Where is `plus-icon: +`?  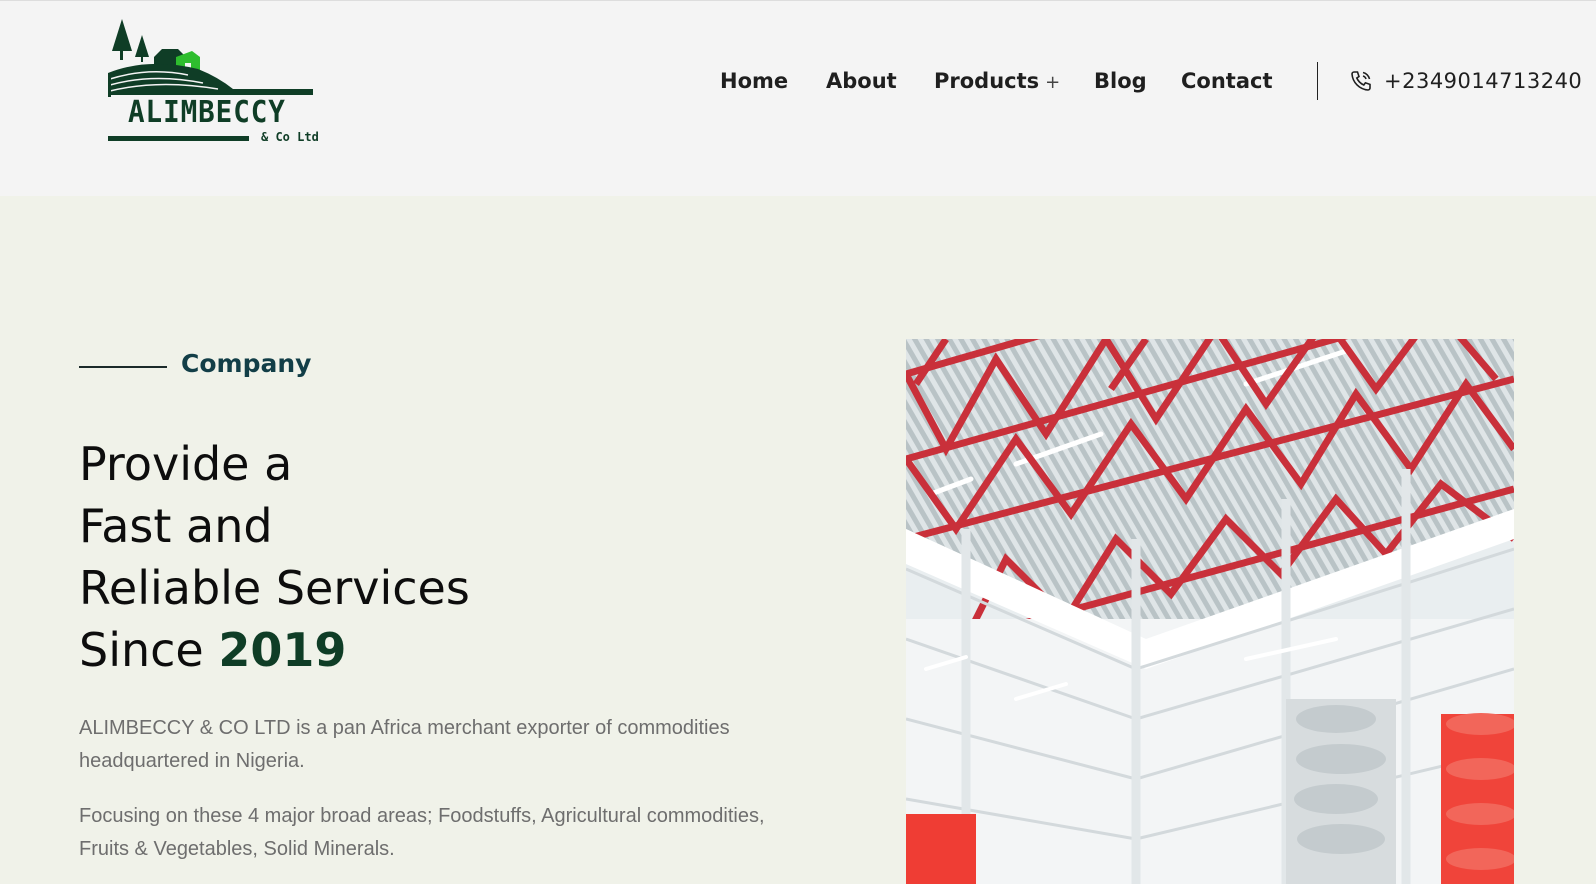 plus-icon: + is located at coordinates (1052, 82).